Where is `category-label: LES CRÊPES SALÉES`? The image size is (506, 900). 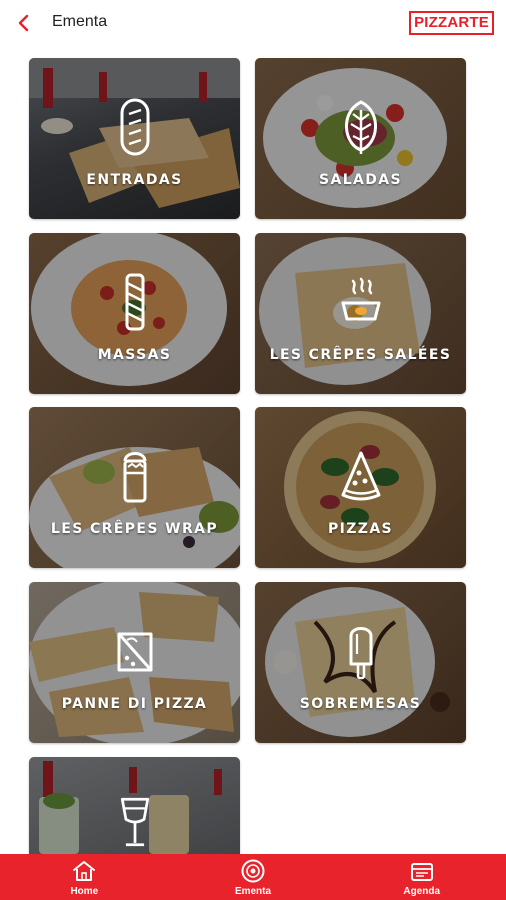 category-label: LES CRÊPES SALÉES is located at coordinates (360, 355).